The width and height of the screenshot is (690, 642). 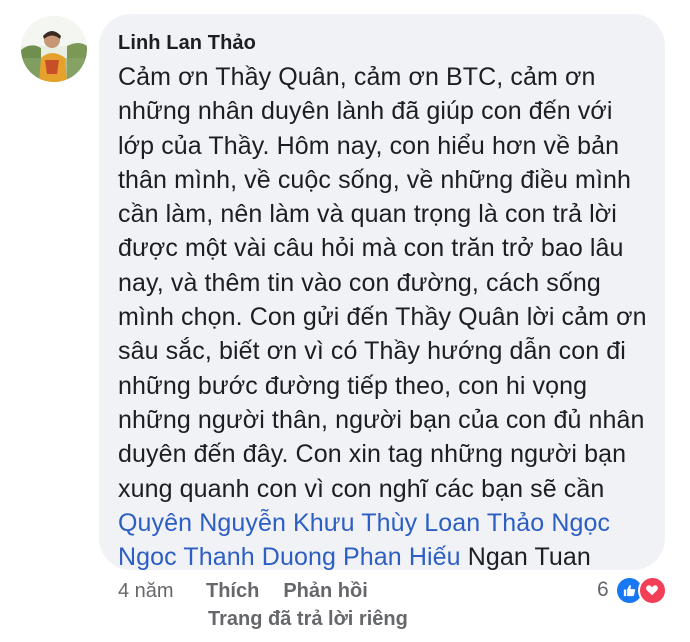 I want to click on comment-timestamp: 4 năm, so click(x=162, y=591).